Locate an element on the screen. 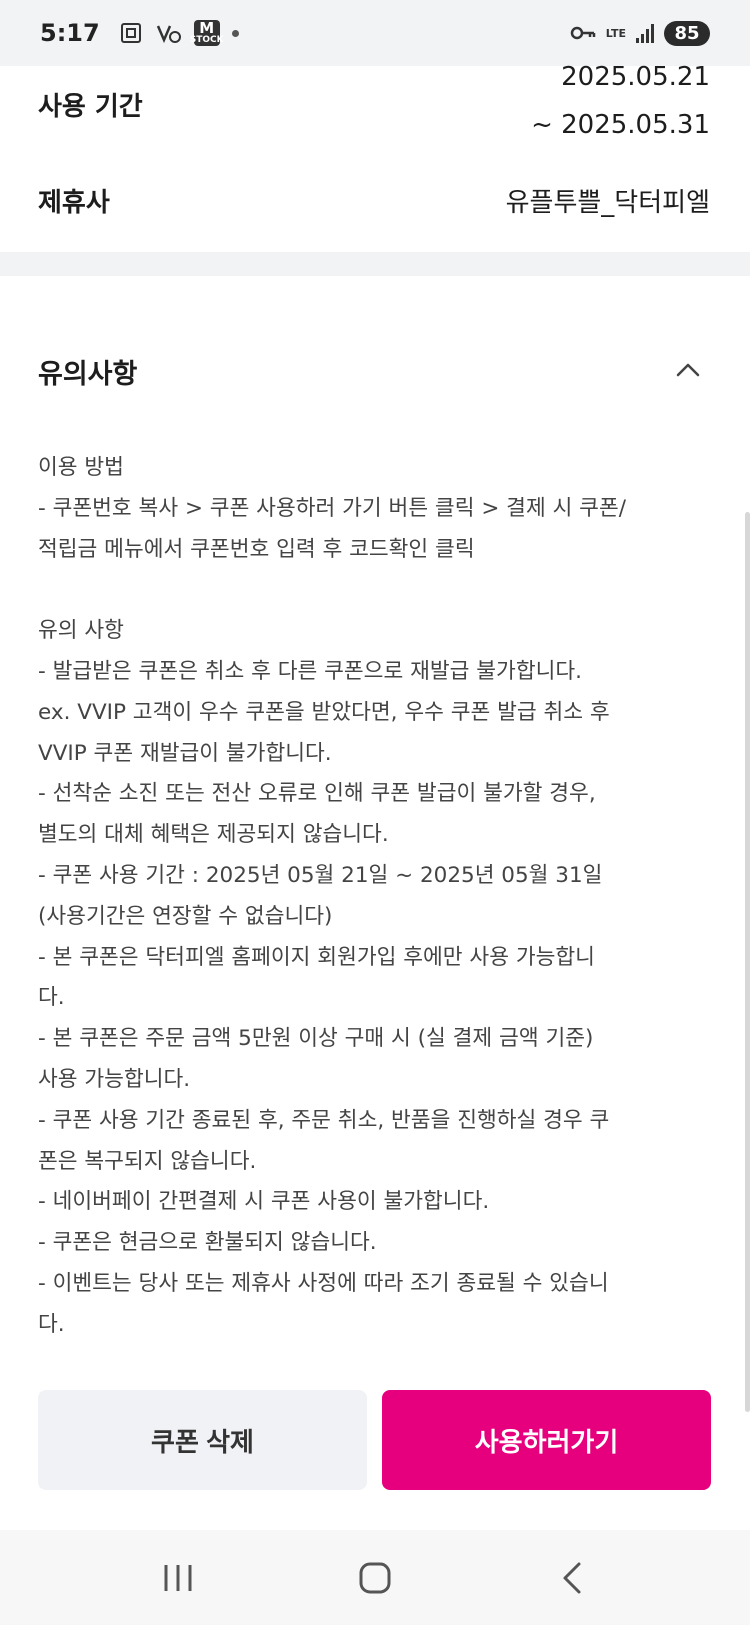  recent-apps-icon is located at coordinates (178, 1578).